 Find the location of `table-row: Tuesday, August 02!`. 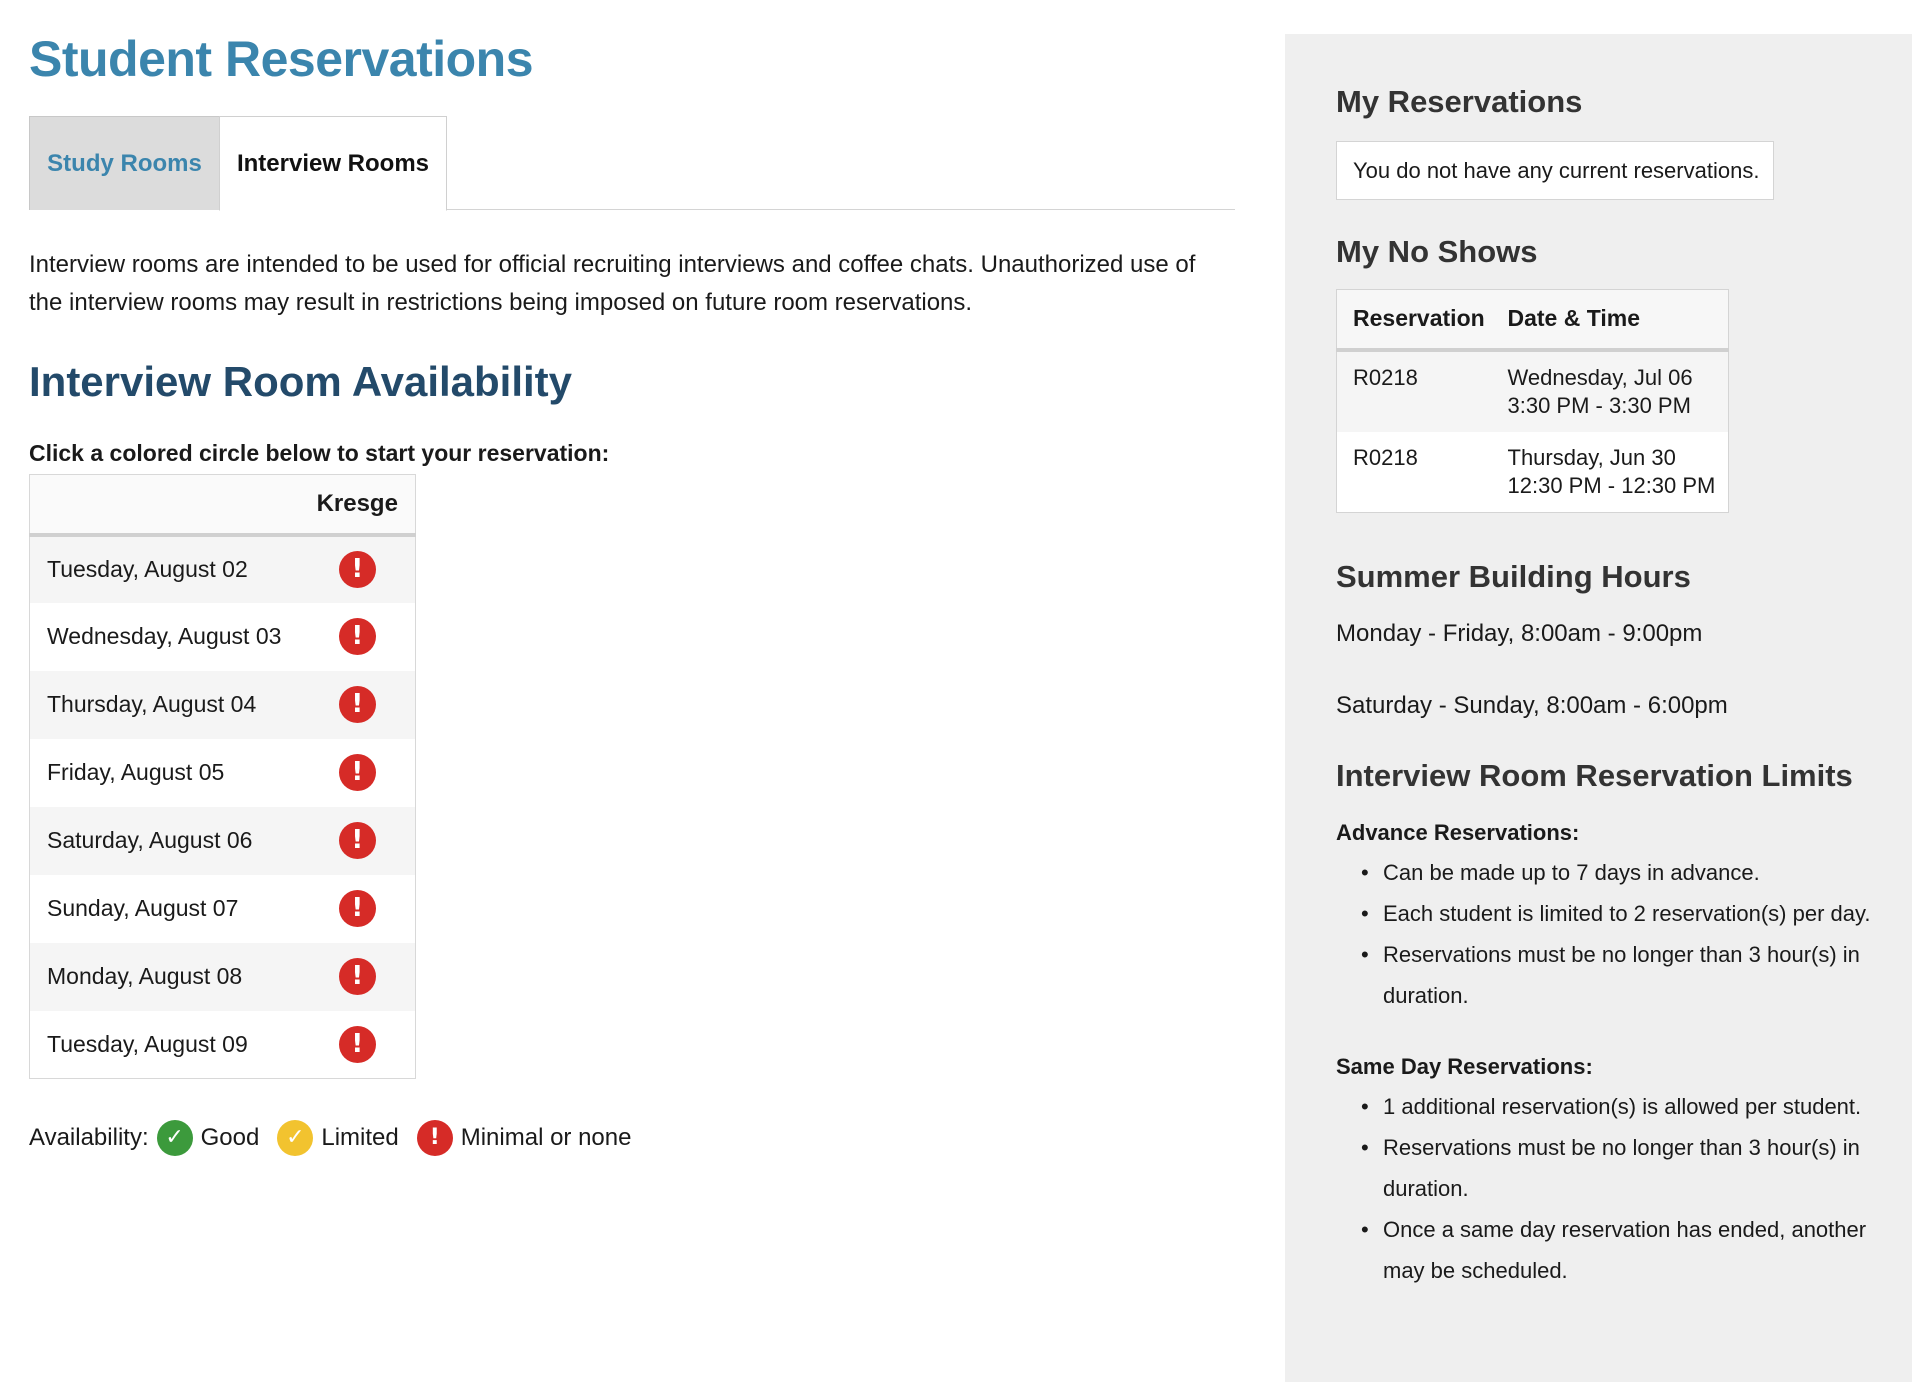

table-row: Tuesday, August 02! is located at coordinates (222, 568).